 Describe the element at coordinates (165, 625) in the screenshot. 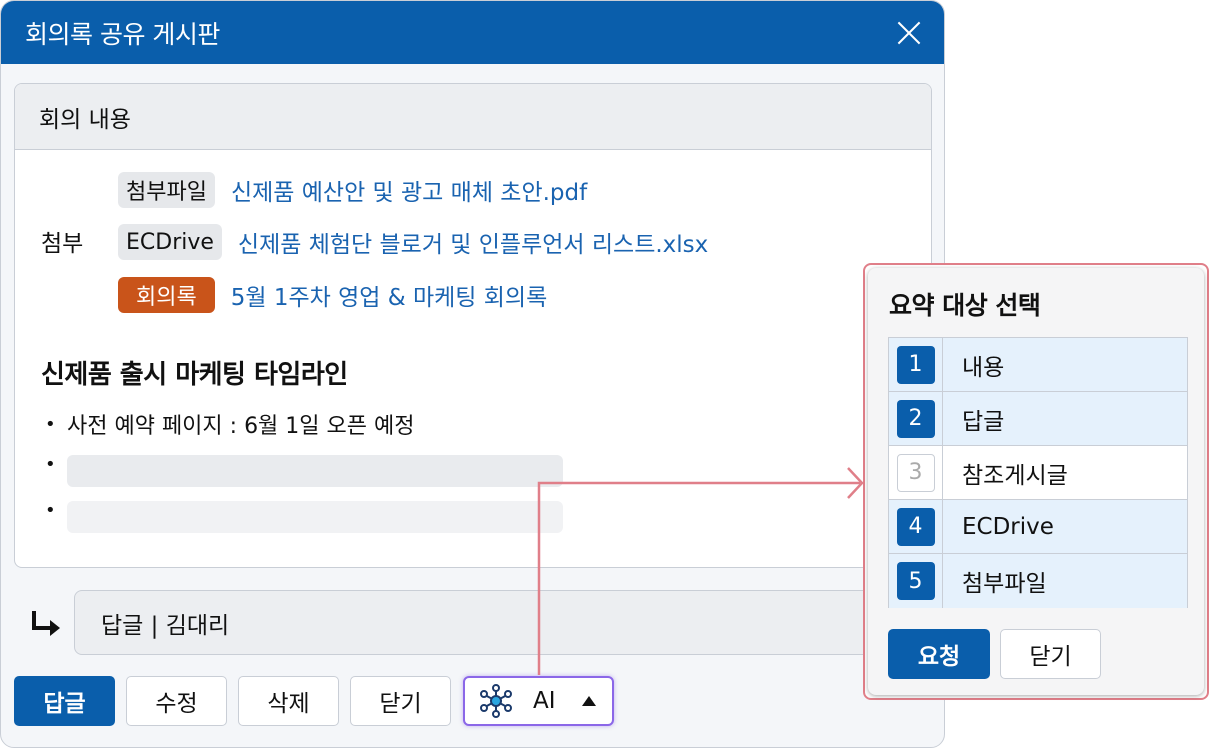

I see `reply-text: 답글 | 김대리` at that location.